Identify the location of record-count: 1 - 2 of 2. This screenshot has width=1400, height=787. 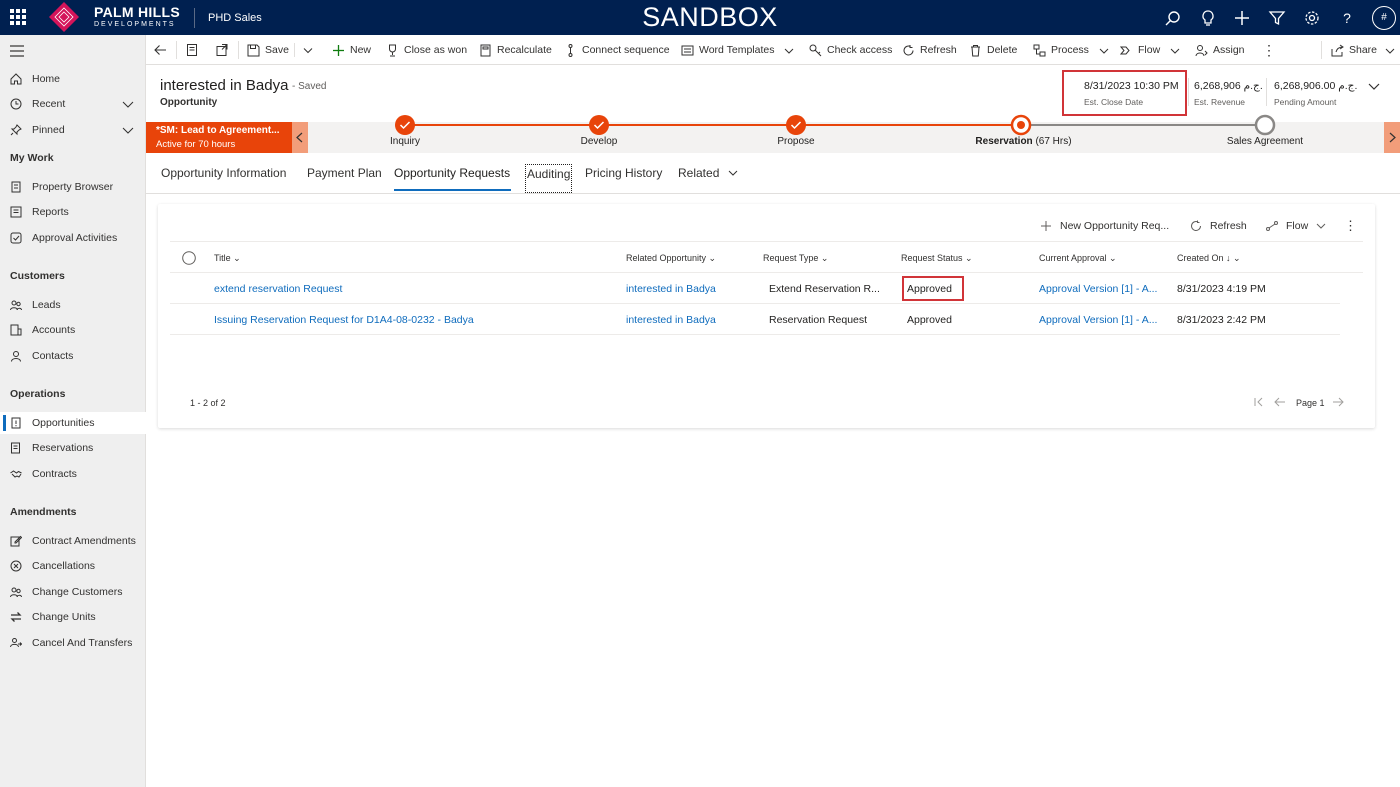
(208, 403).